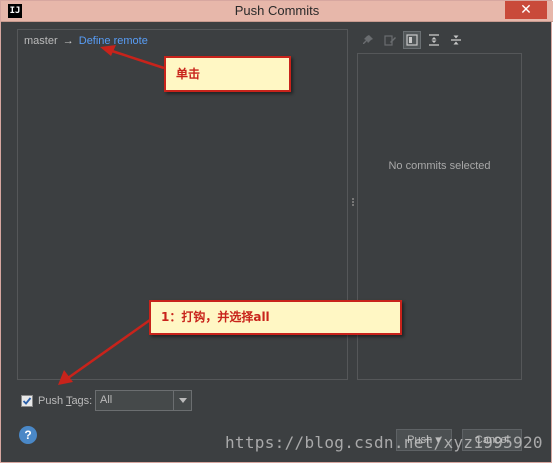 The image size is (557, 467). What do you see at coordinates (384, 442) in the screenshot?
I see `watermark-text: https://blog.csdn.net/xyz1995920` at bounding box center [384, 442].